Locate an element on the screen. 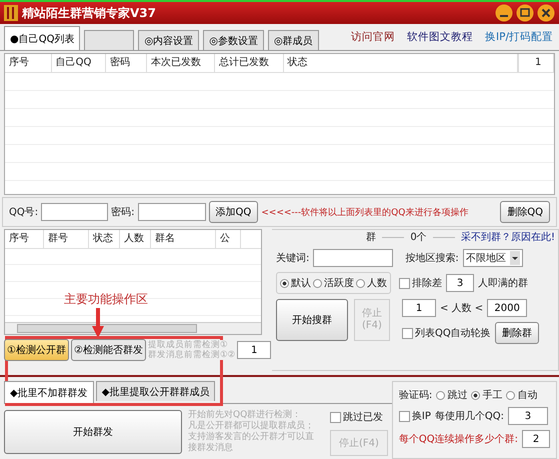 The image size is (559, 459). sort-radio: 活跃度 is located at coordinates (333, 283).